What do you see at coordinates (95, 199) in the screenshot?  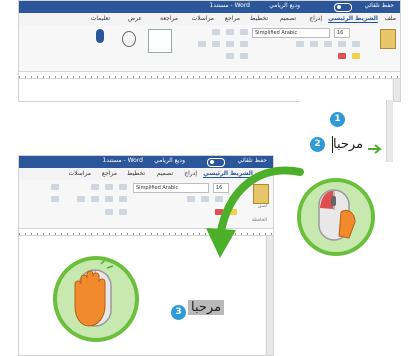 I see `bottom-align-left-tool` at bounding box center [95, 199].